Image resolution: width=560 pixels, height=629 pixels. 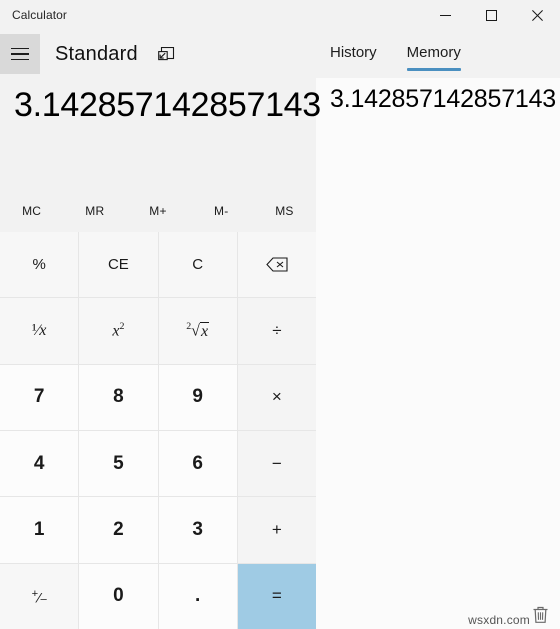 I want to click on minimize-icon, so click(x=445, y=15).